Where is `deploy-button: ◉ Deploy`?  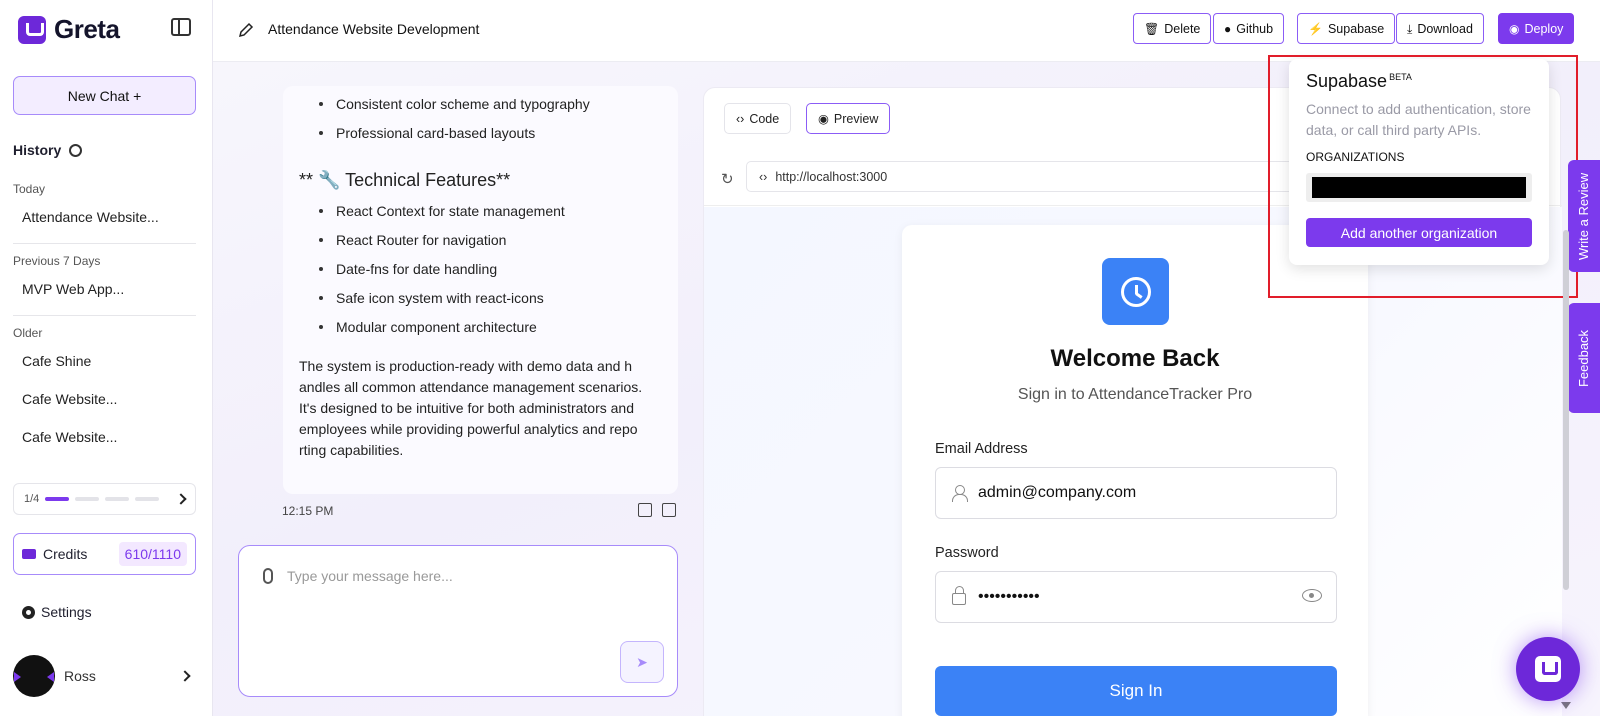
deploy-button: ◉ Deploy is located at coordinates (1536, 28).